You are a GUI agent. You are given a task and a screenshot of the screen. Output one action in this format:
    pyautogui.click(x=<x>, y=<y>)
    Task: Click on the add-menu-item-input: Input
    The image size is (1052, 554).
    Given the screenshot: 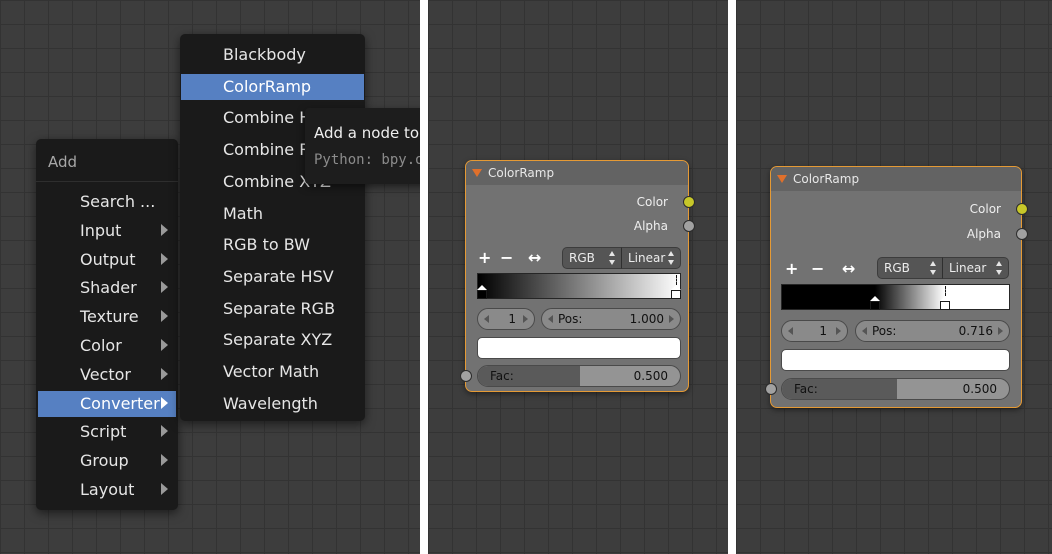 What is the action you would take?
    pyautogui.click(x=107, y=231)
    